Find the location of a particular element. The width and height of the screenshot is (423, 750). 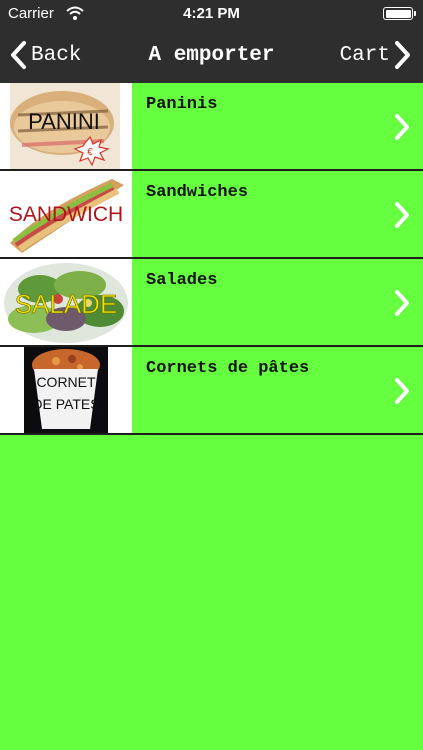

cart-button: Cart is located at coordinates (376, 55).